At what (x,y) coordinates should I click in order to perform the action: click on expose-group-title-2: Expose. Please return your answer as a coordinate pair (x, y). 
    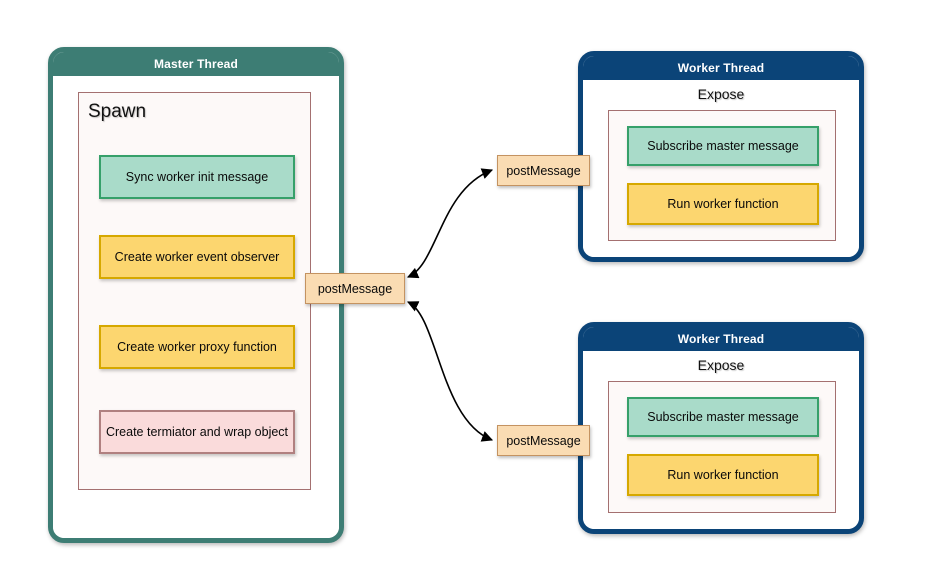
    Looking at the image, I should click on (721, 365).